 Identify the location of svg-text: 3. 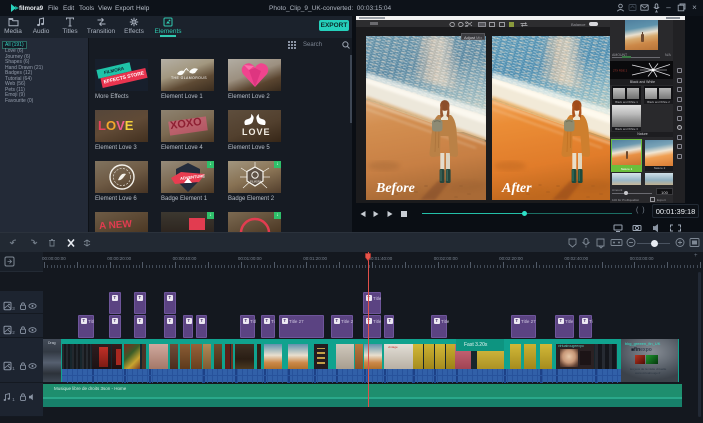
(13, 308).